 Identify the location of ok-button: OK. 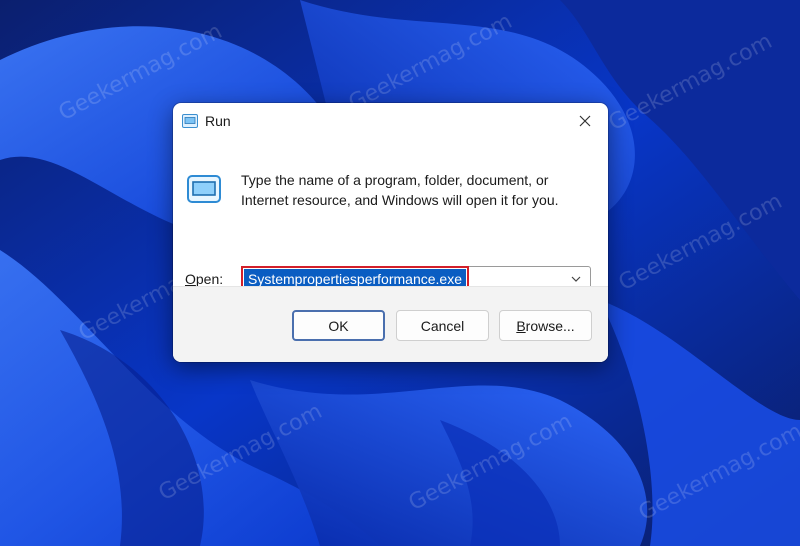
(338, 325).